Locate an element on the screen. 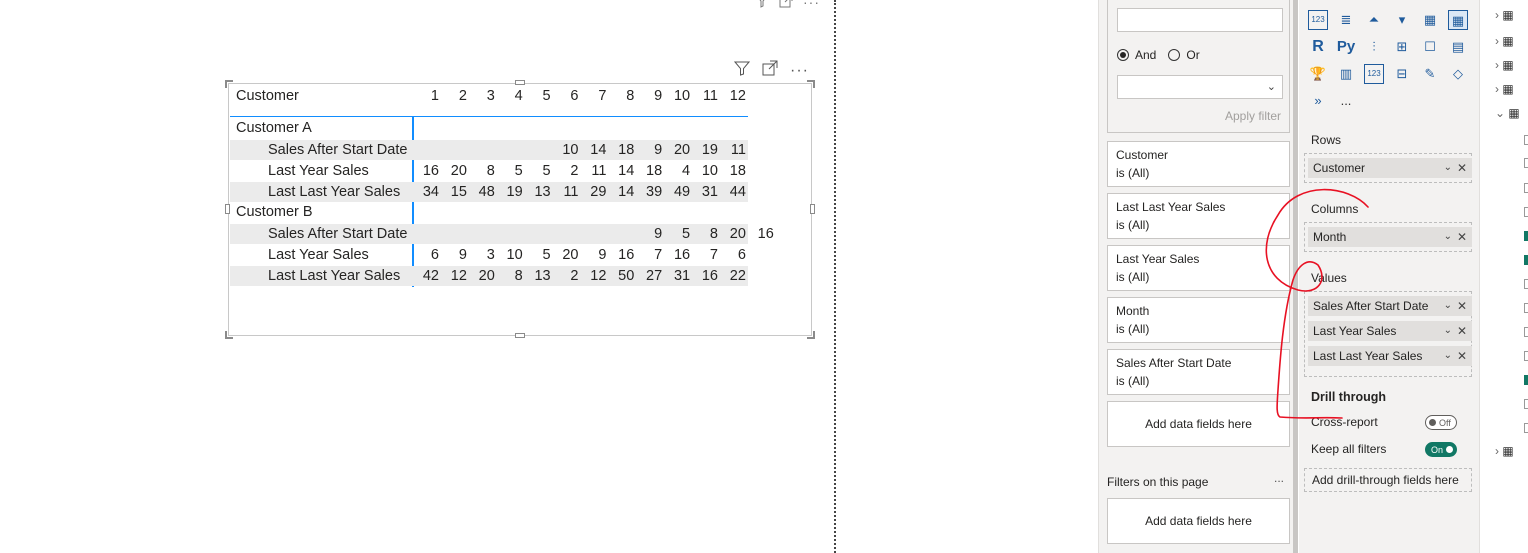 The image size is (1528, 553). filter-card-last-last-year-sales: Last Last Year Sales is (All) is located at coordinates (1198, 216).